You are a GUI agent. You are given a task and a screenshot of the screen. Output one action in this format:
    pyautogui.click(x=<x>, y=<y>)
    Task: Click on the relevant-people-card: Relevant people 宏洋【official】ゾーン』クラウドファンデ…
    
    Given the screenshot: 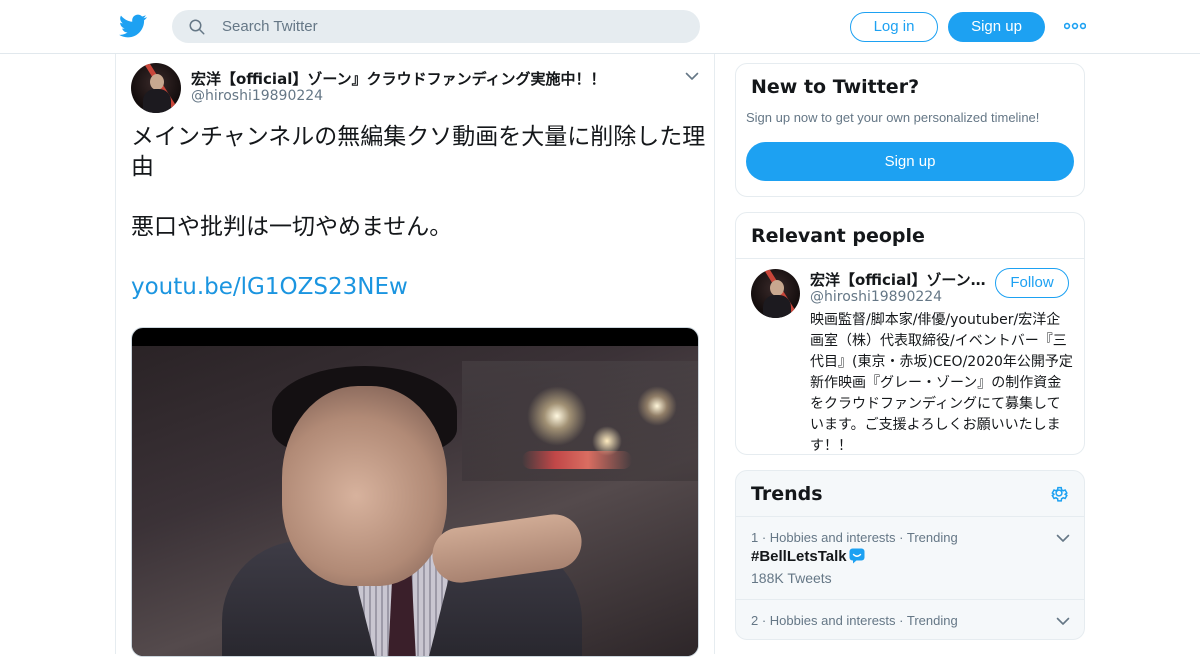 What is the action you would take?
    pyautogui.click(x=910, y=333)
    